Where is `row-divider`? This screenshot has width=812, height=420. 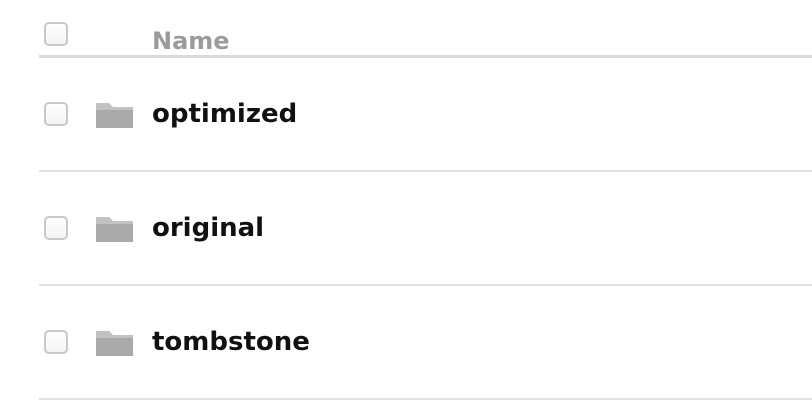
row-divider is located at coordinates (425, 399).